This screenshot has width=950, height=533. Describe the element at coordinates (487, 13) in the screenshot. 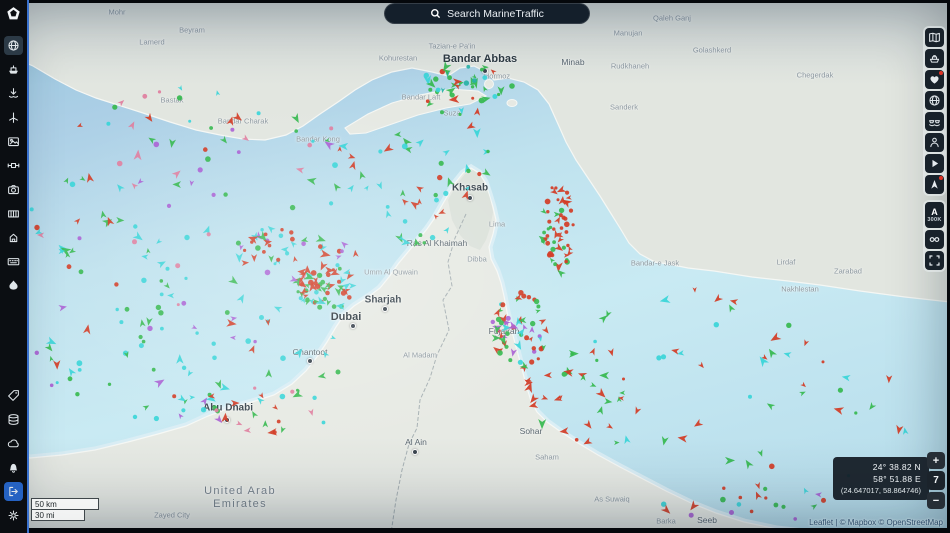

I see `search-input: Search MarineTraffic` at that location.